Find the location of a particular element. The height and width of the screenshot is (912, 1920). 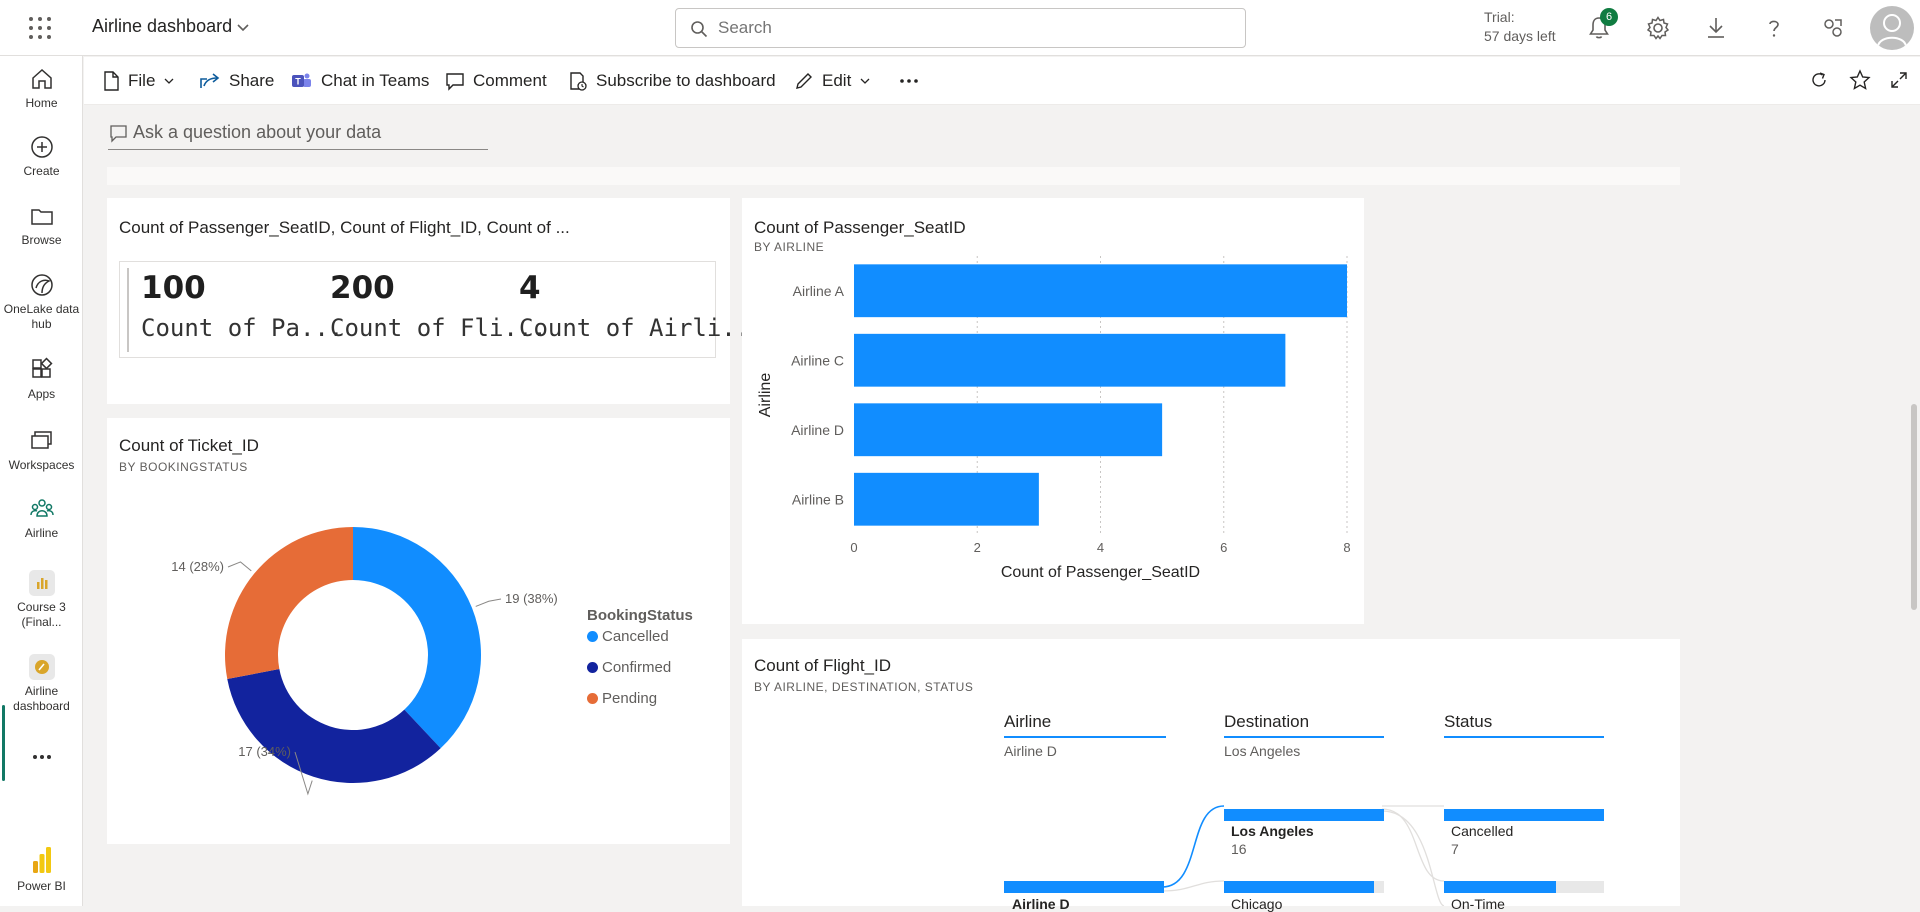

more-options-button is located at coordinates (909, 81).